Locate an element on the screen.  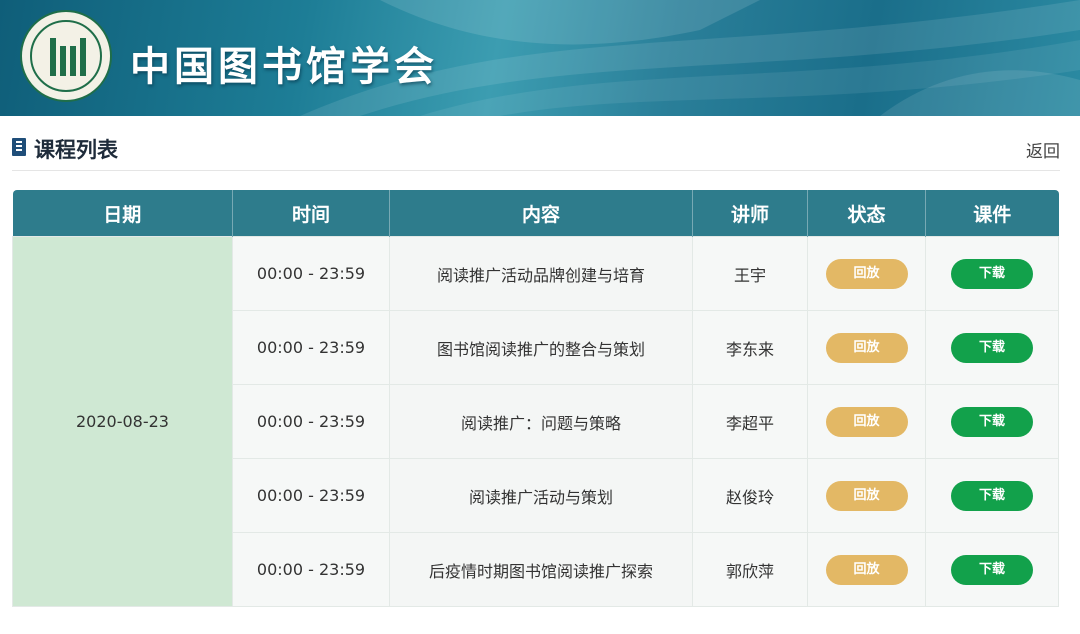
content-cell: 阅读推广活动与策划 is located at coordinates (541, 495).